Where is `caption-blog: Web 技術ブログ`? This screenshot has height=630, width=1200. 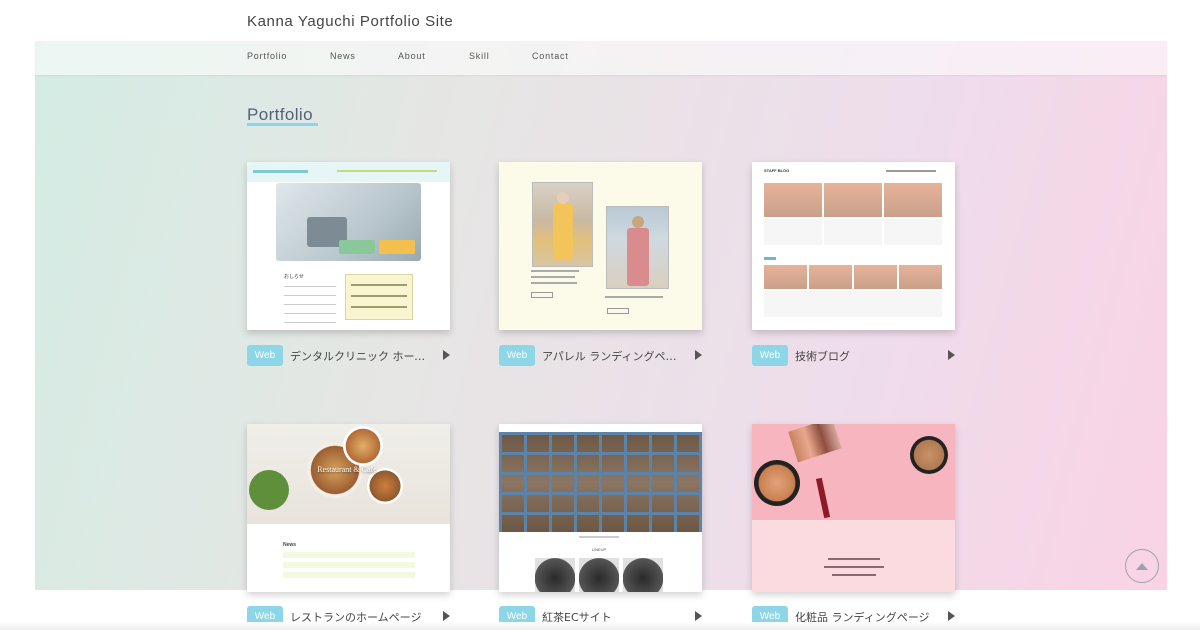 caption-blog: Web 技術ブログ is located at coordinates (853, 355).